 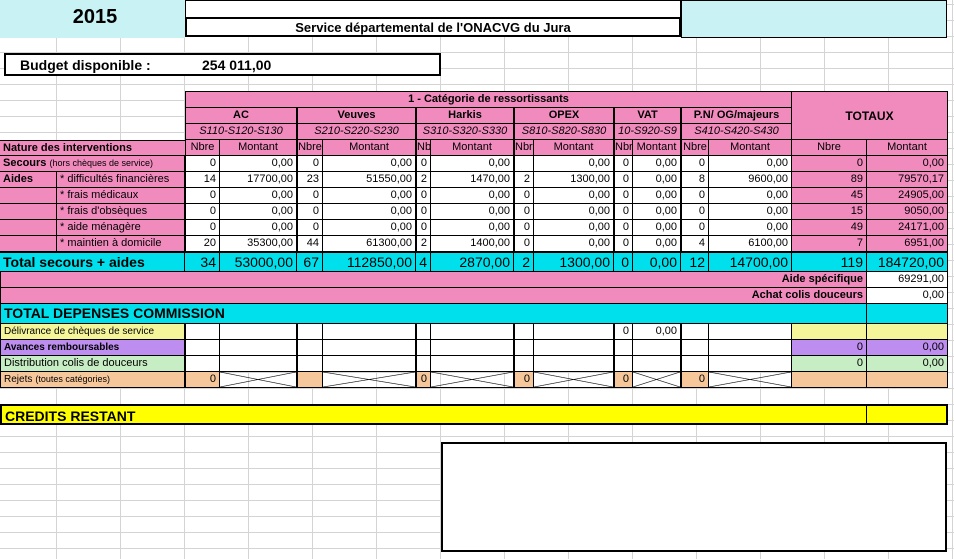 I want to click on aide-specifique-value: 69291,00, so click(x=907, y=280).